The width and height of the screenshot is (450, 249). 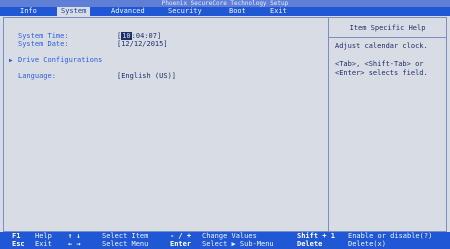 I want to click on key-up-down: ↑ ↓, so click(x=74, y=236).